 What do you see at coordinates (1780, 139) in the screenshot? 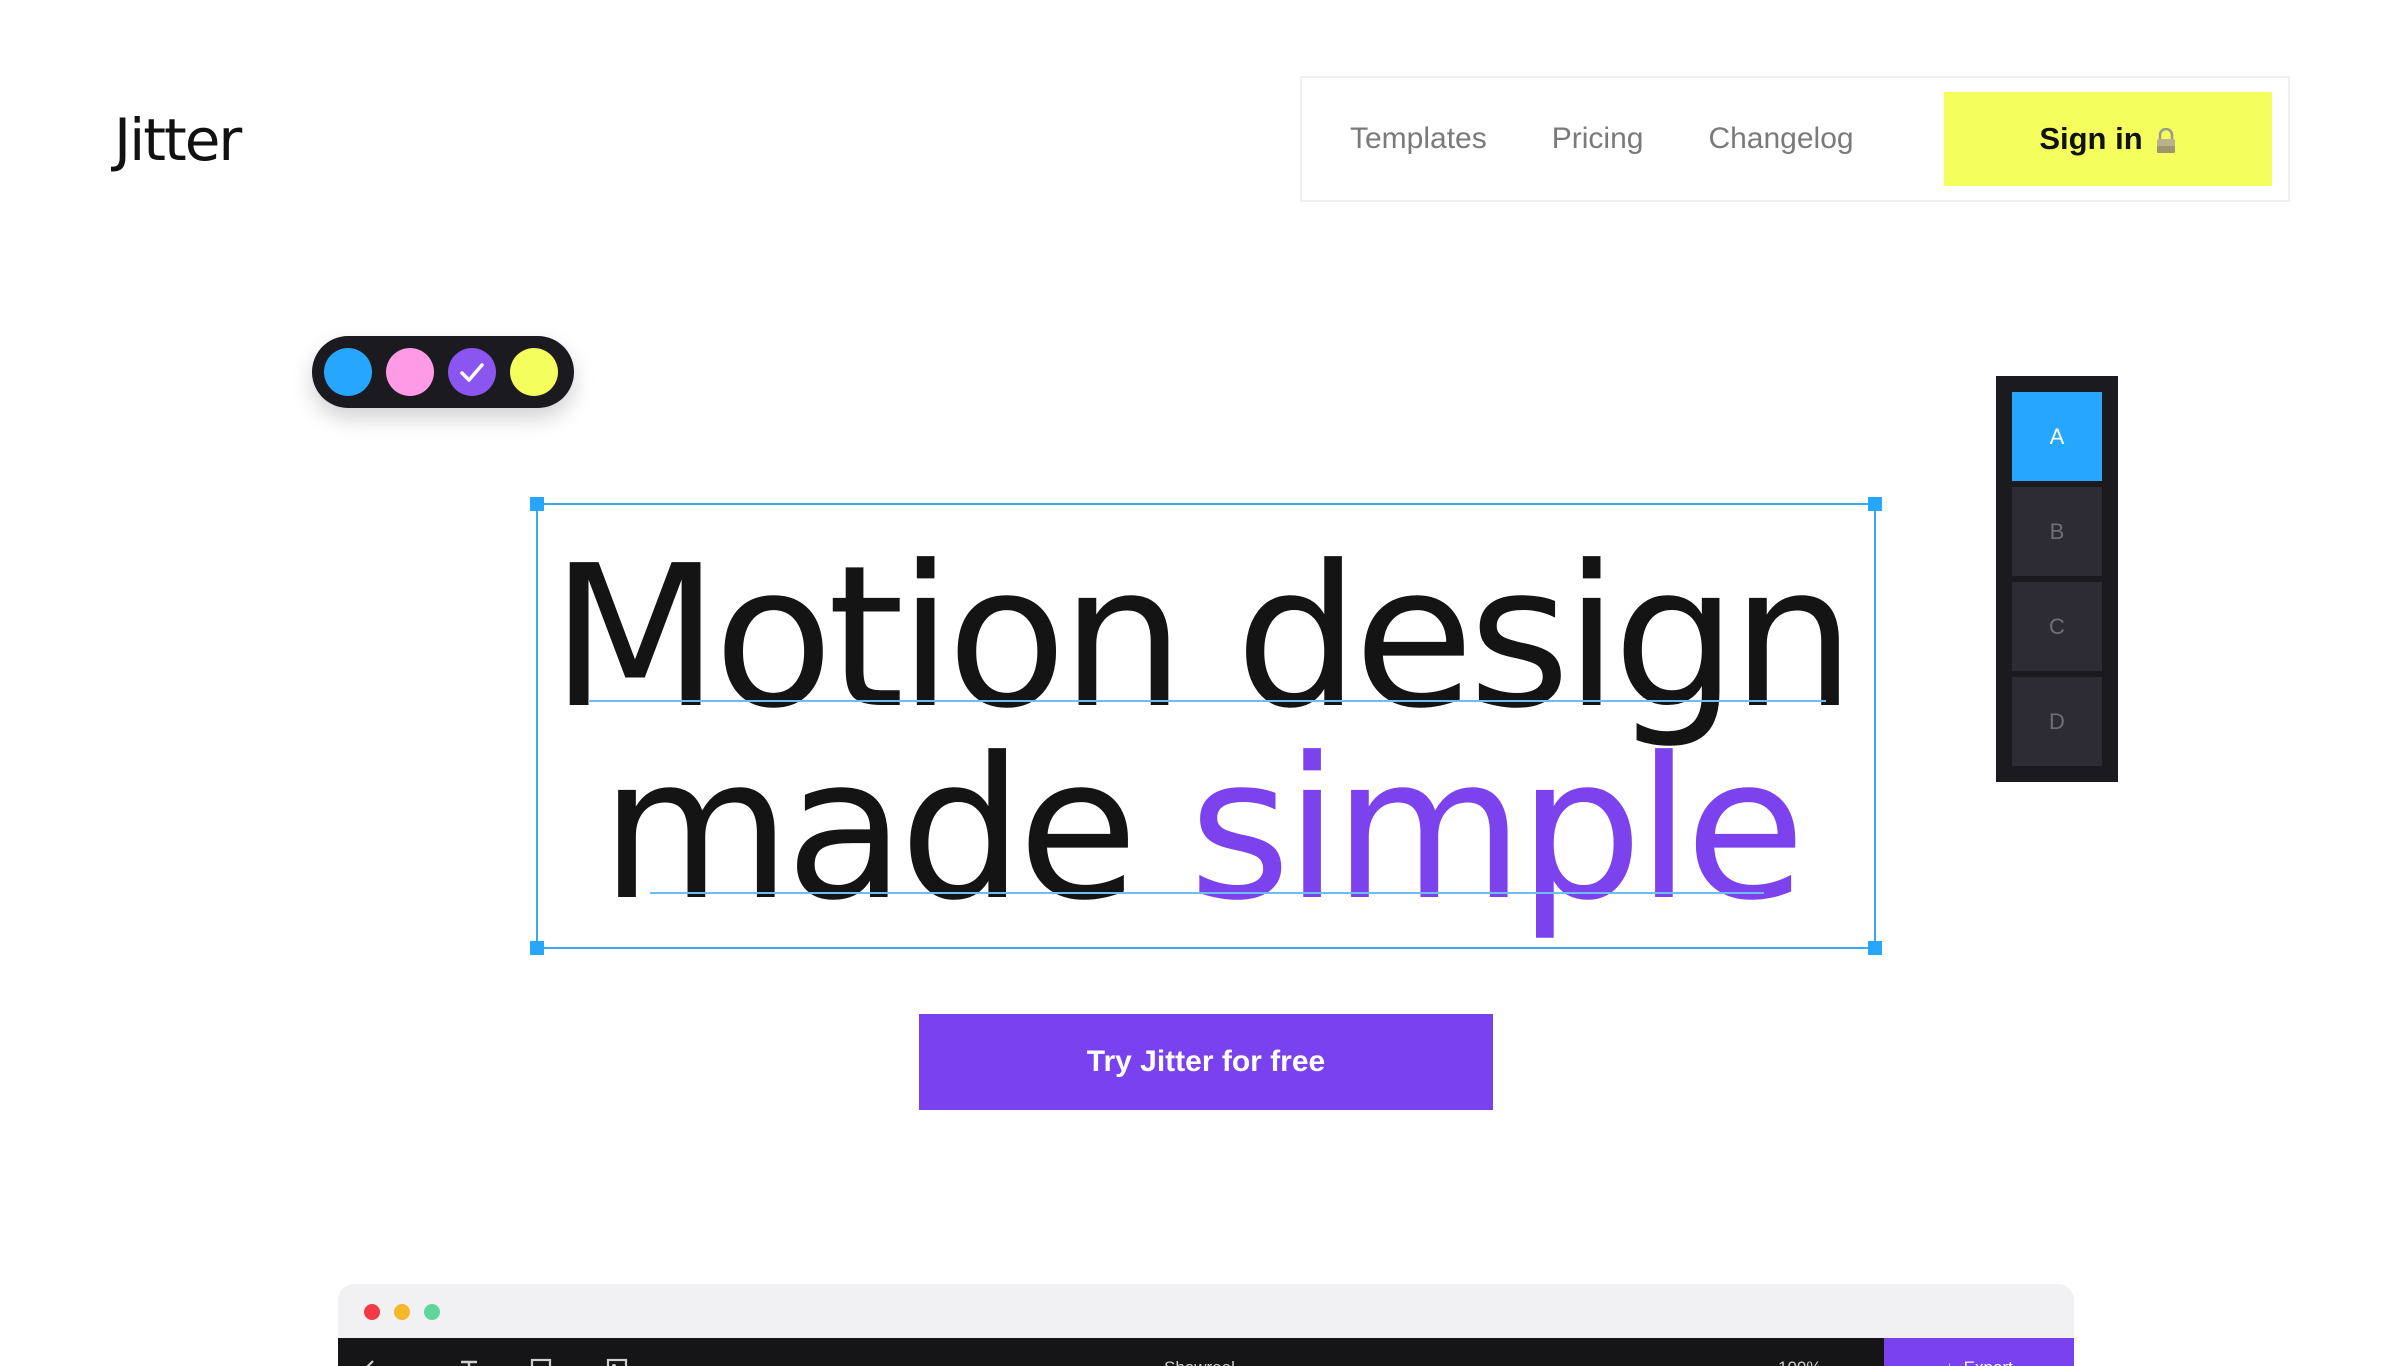
I see `nav-changelog: Changelog` at bounding box center [1780, 139].